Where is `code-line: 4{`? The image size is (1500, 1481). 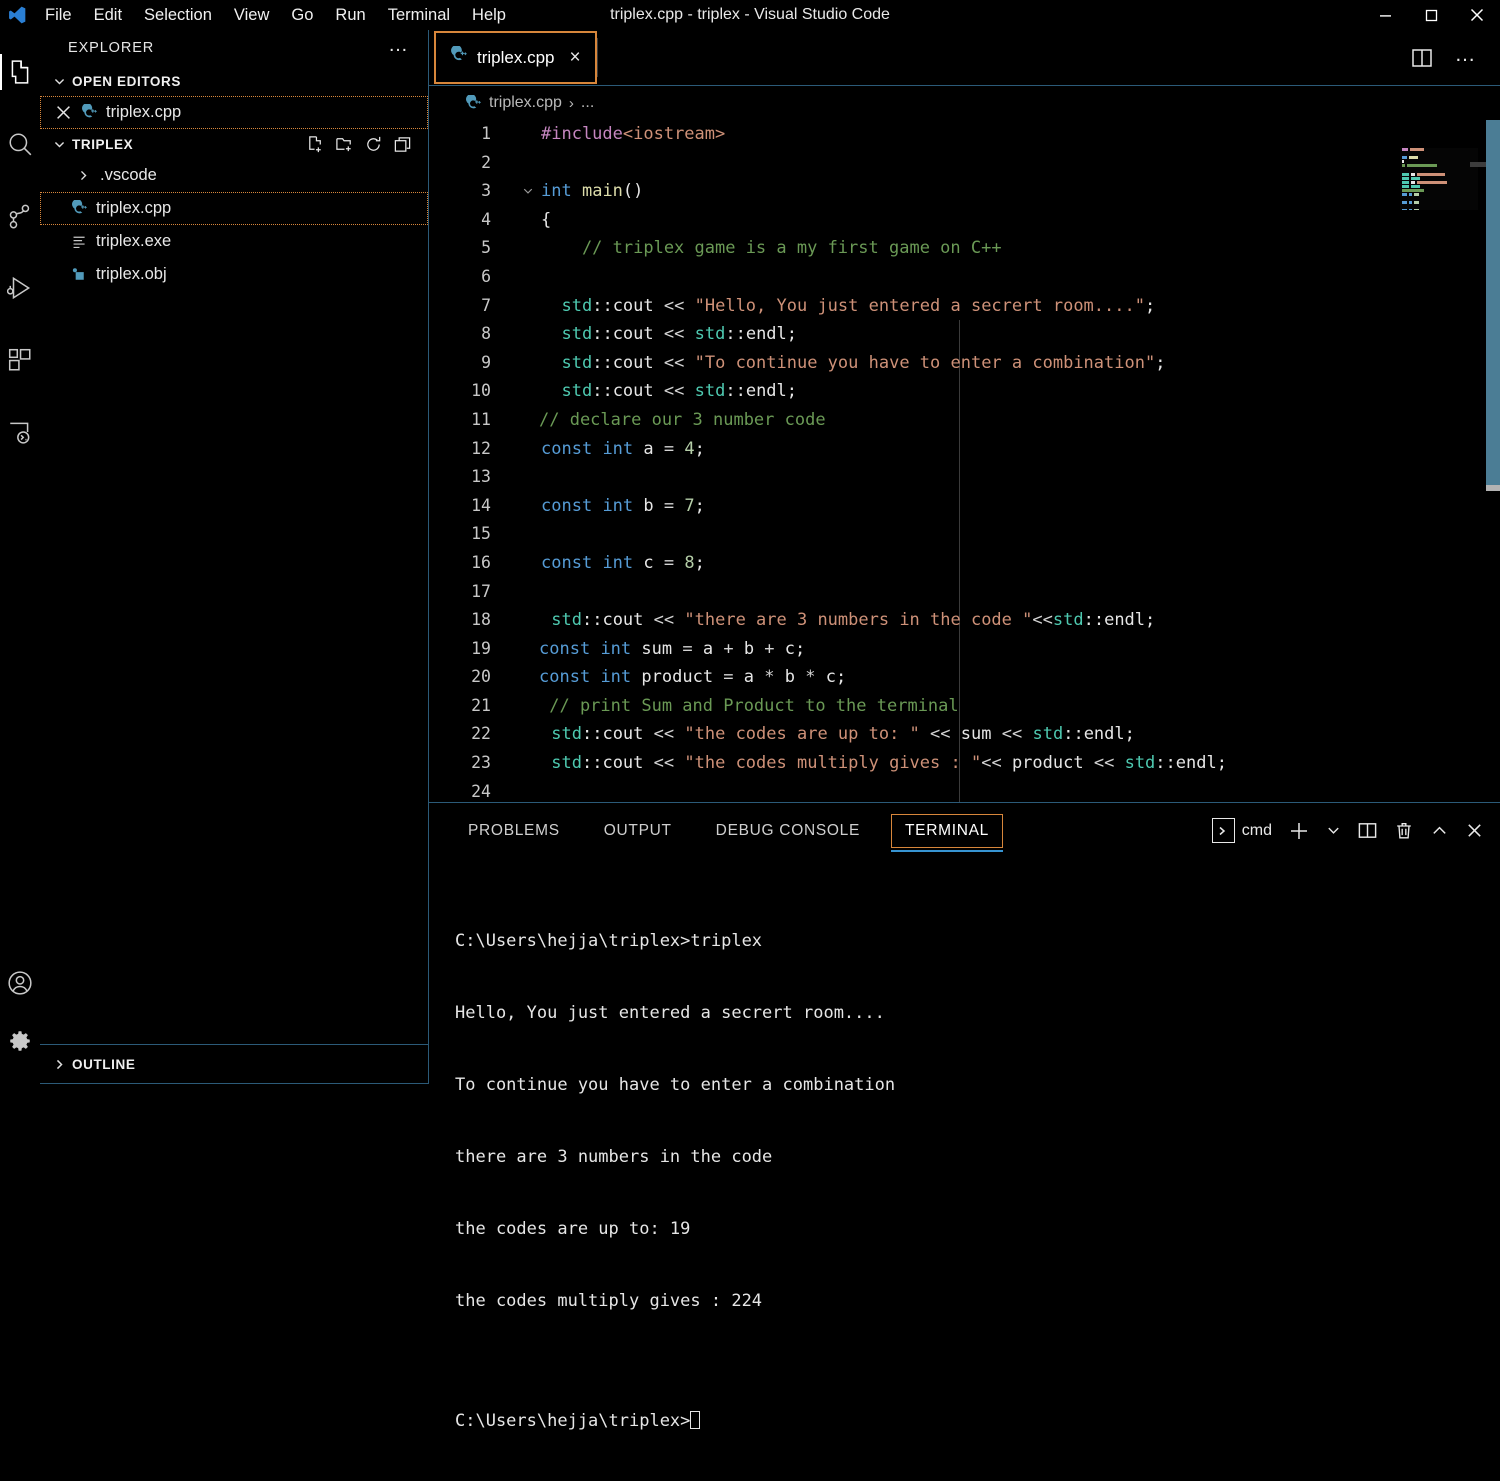
code-line: 4{ is located at coordinates (964, 220).